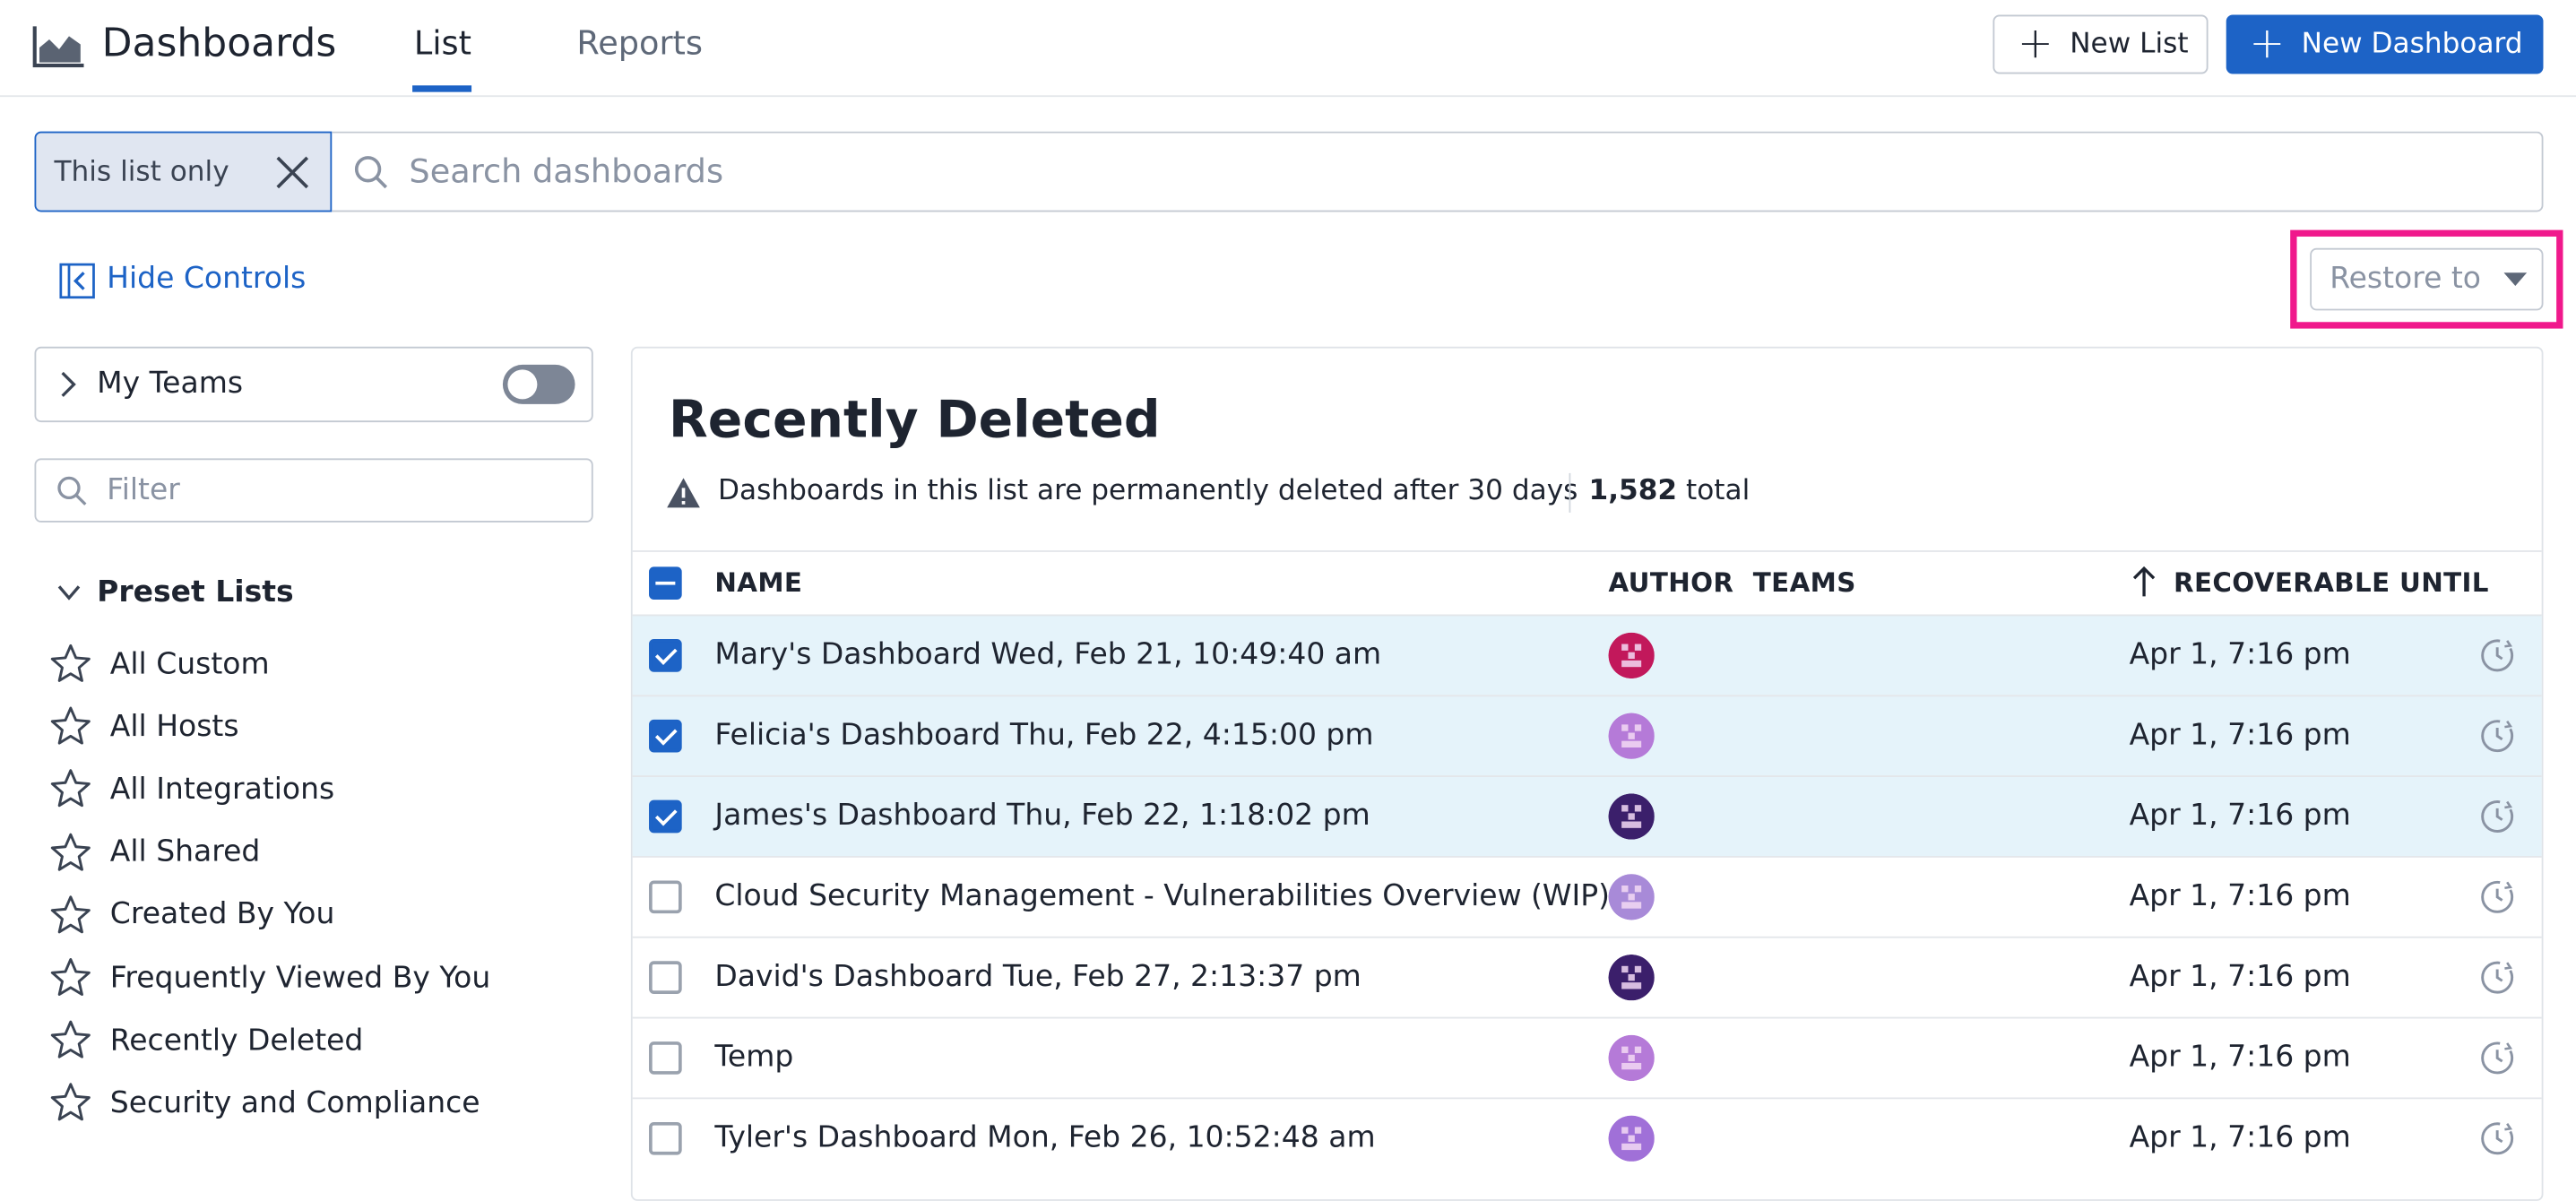 Image resolution: width=2576 pixels, height=1201 pixels. I want to click on sort-ascending-icon, so click(2144, 582).